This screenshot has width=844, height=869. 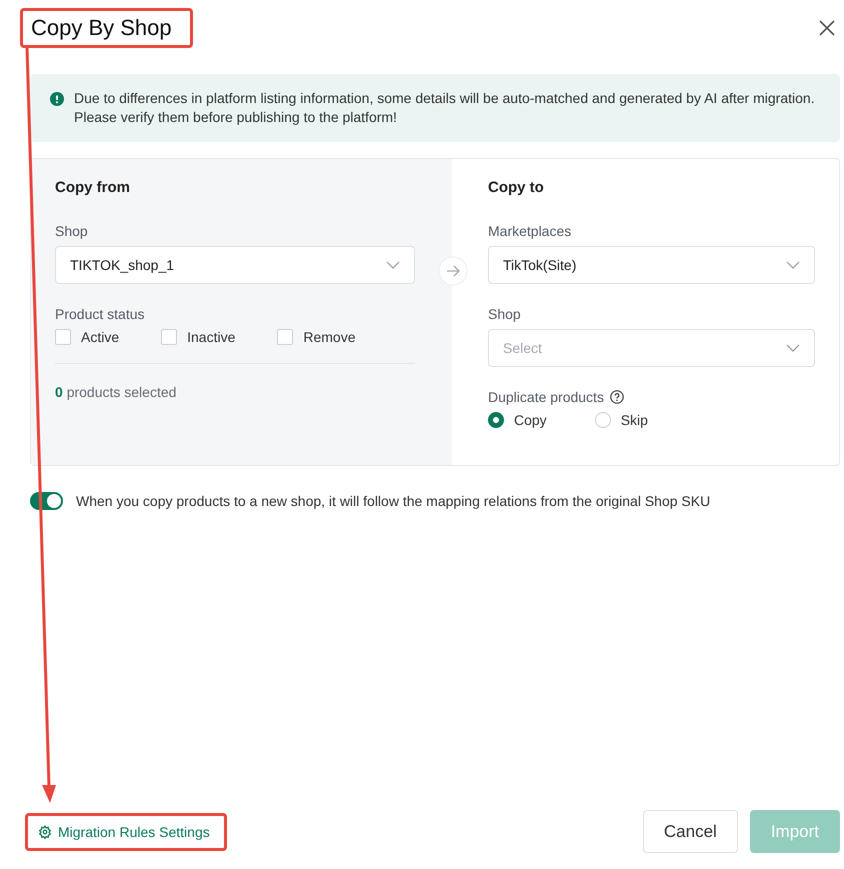 I want to click on field-label: Marketplaces, so click(x=530, y=231).